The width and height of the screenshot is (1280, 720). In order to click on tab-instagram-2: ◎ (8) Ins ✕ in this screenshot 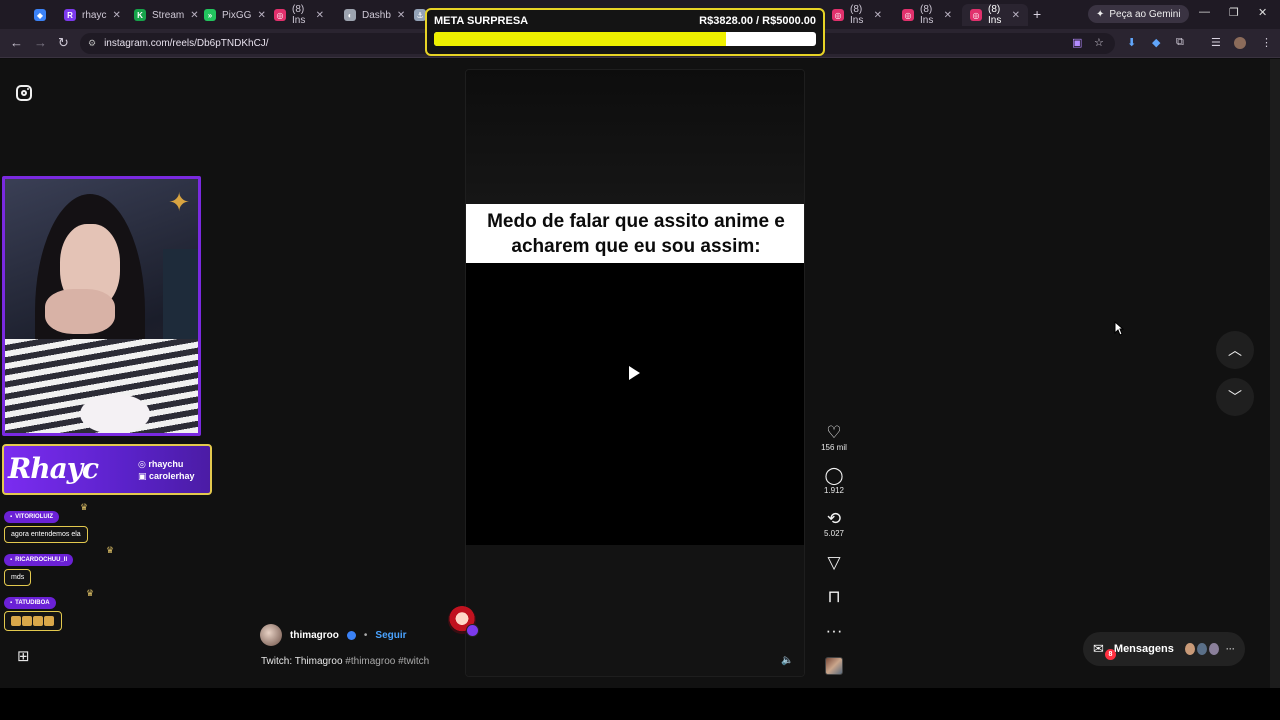, I will do `click(857, 15)`.